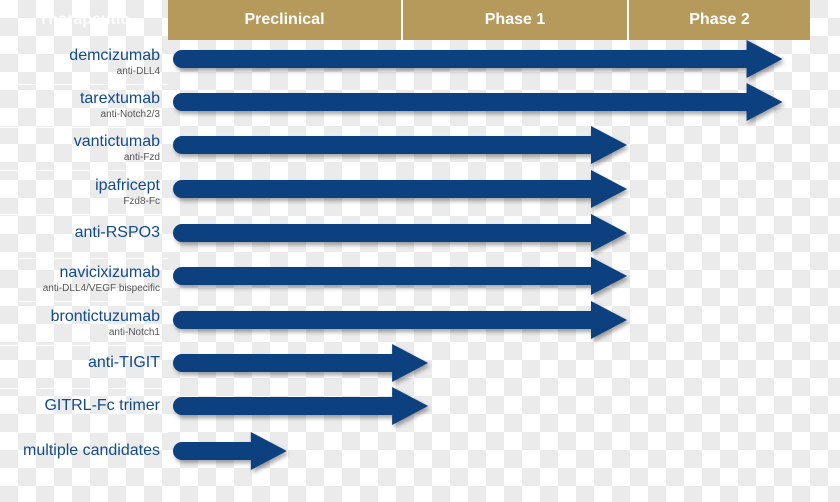 This screenshot has width=840, height=502. Describe the element at coordinates (230, 451) in the screenshot. I see `progress-arrow-multiple-candidates` at that location.